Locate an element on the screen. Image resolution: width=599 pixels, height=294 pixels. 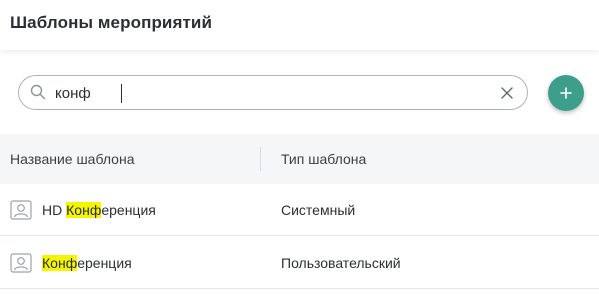
search-input is located at coordinates (270, 93).